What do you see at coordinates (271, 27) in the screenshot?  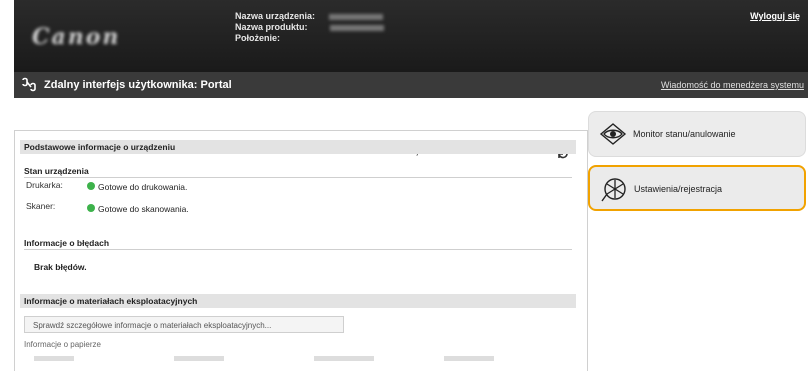 I see `product-name-label: Nazwa produktu:` at bounding box center [271, 27].